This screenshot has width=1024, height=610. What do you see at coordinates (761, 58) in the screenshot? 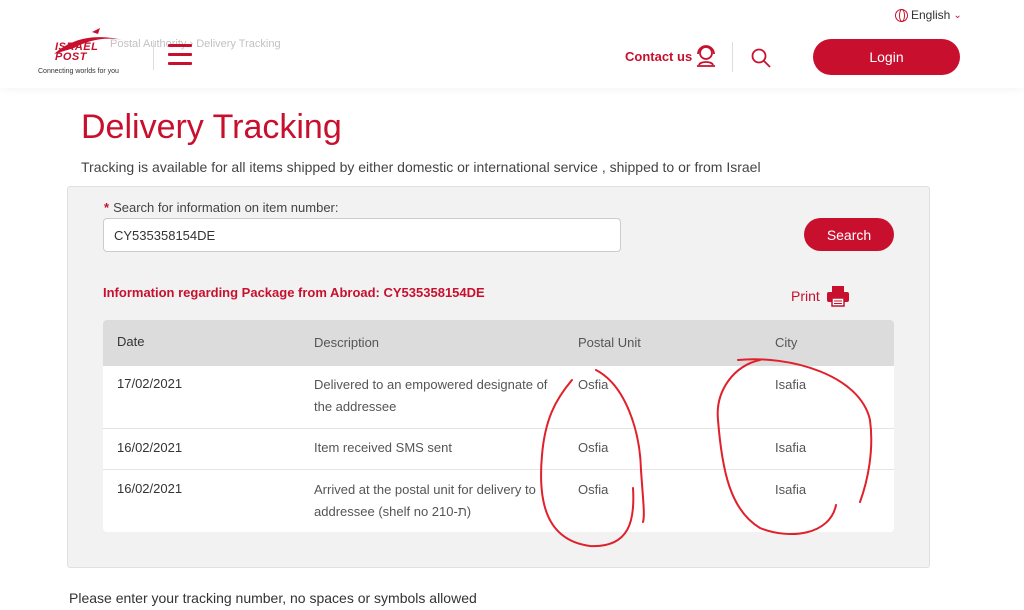
I see `search-icon` at bounding box center [761, 58].